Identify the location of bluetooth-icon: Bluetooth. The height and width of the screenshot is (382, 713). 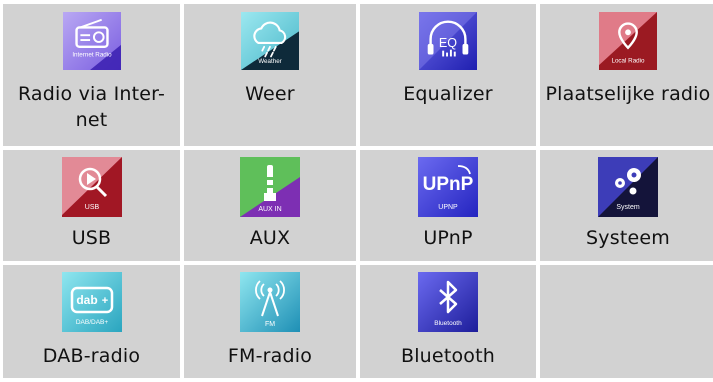
(448, 302).